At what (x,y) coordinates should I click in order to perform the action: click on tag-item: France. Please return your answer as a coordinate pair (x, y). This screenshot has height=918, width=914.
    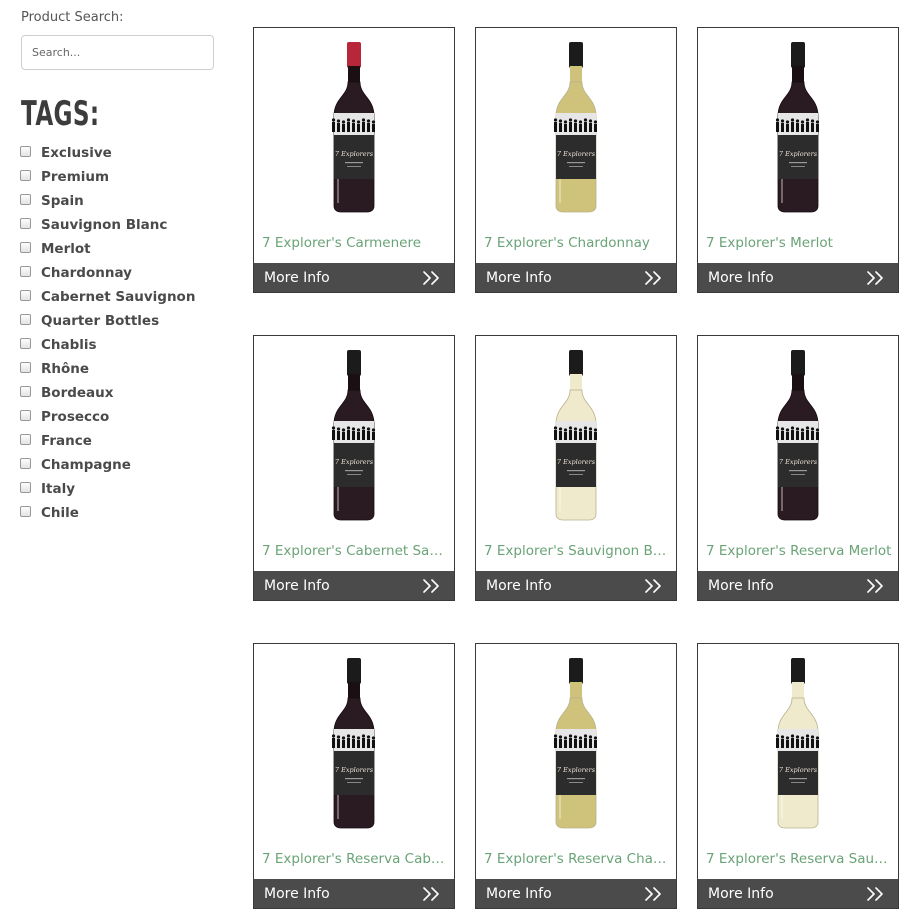
    Looking at the image, I should click on (106, 441).